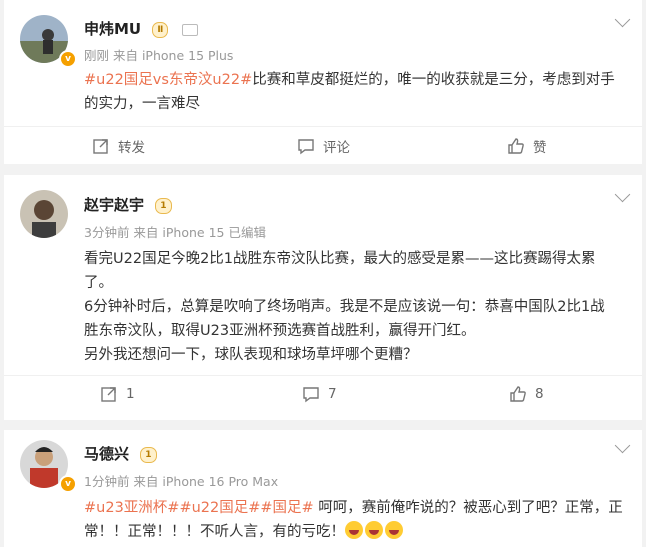  I want to click on user-name: 申炜MU Ⅱ, so click(141, 28).